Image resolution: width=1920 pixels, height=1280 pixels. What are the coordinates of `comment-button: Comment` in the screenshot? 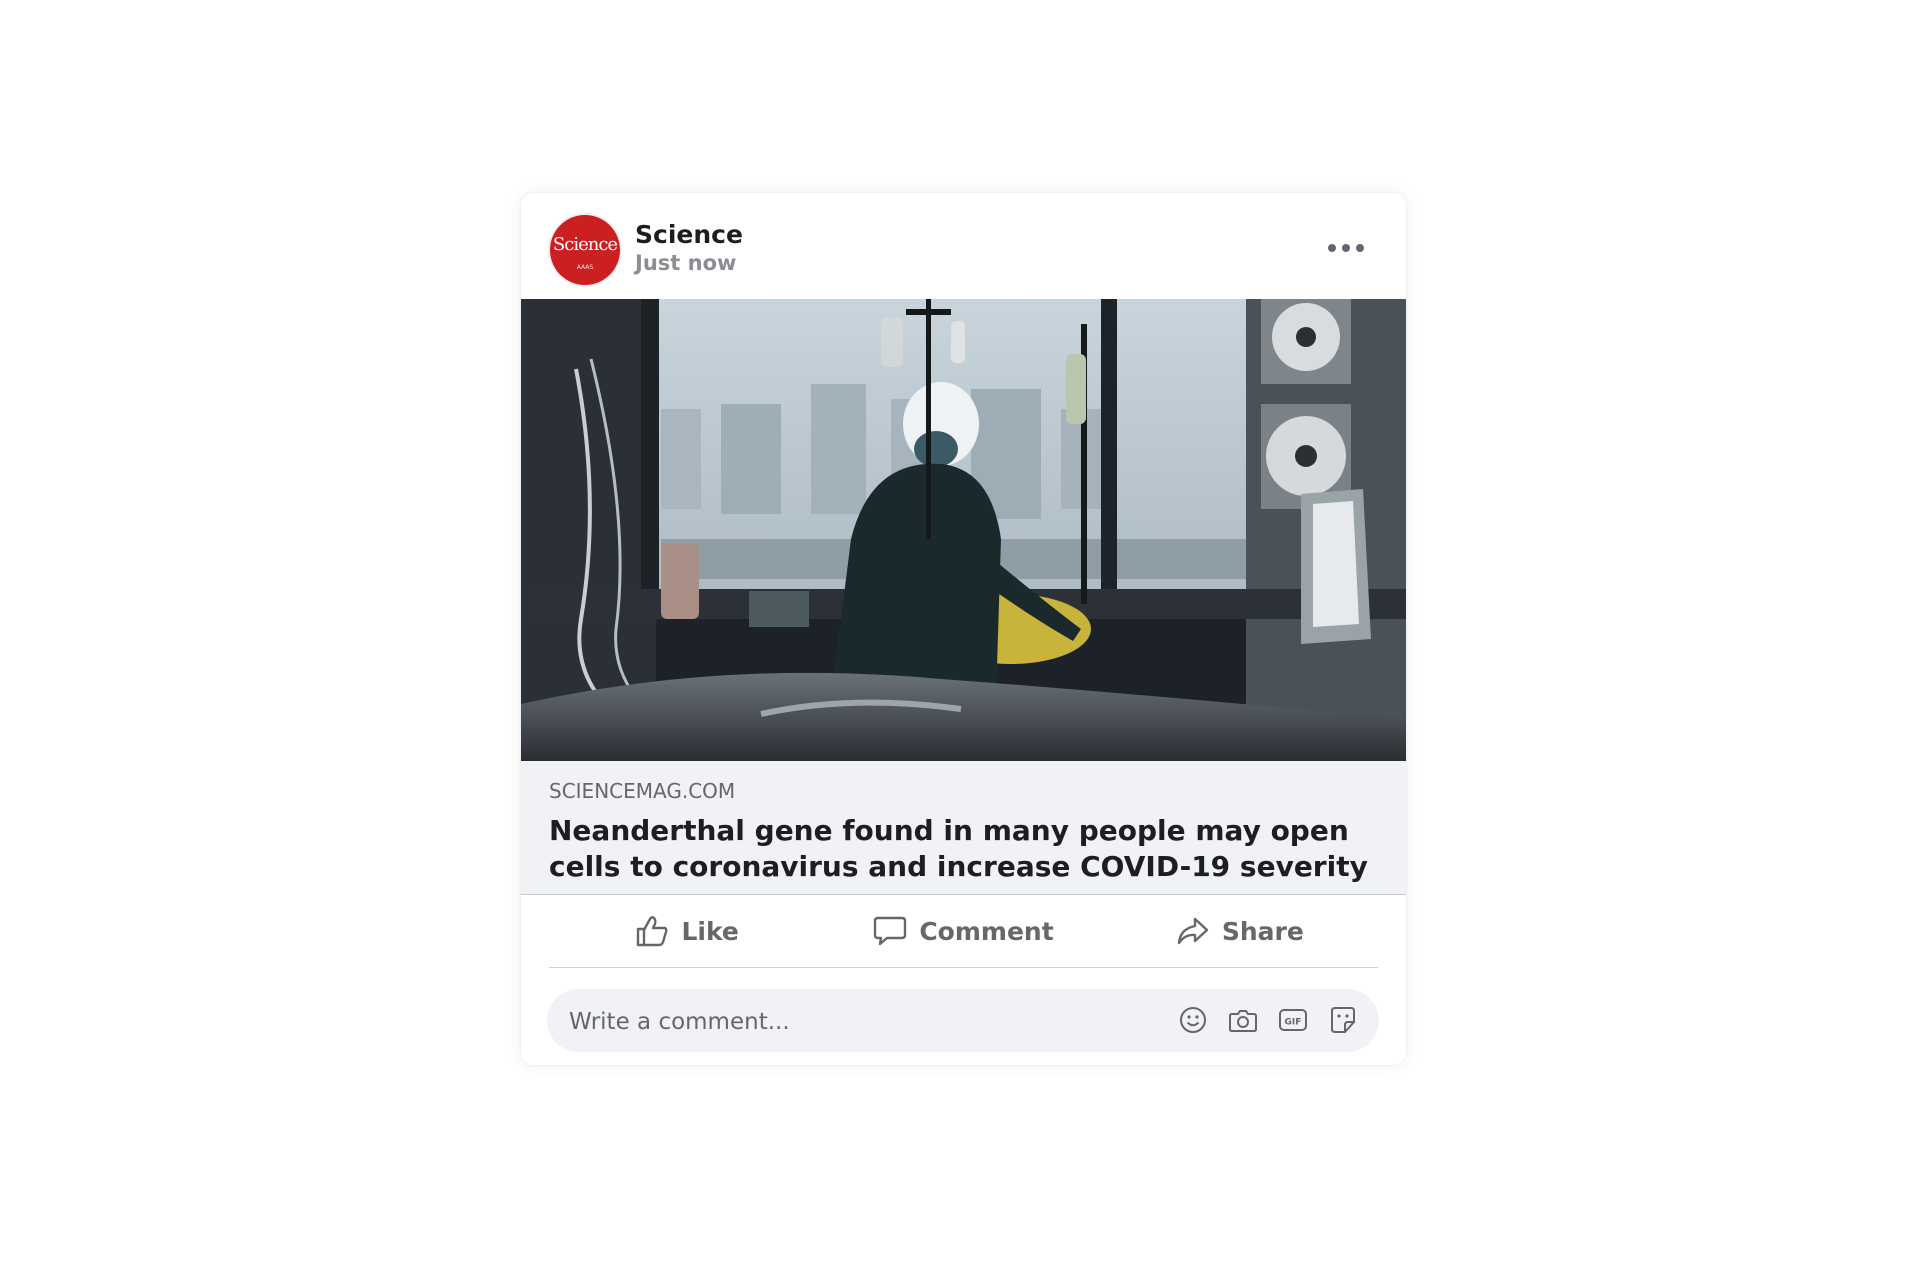 It's located at (963, 931).